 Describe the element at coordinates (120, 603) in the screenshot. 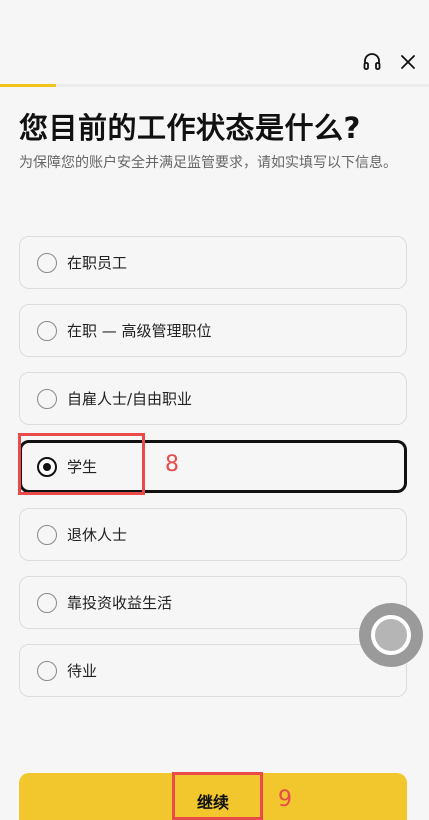

I see `option-label: 靠投资收益生活` at that location.